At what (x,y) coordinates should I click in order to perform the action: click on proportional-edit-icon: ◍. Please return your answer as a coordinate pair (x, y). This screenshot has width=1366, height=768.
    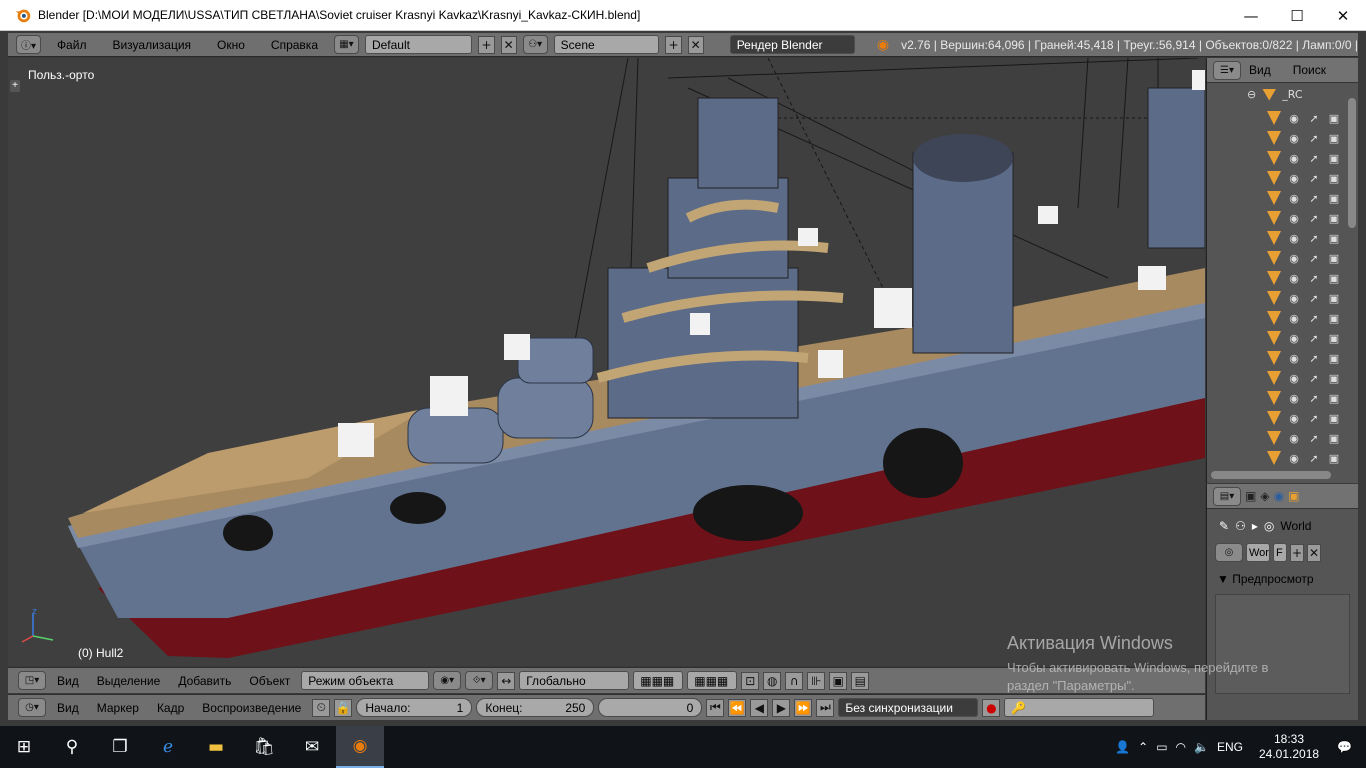
    Looking at the image, I should click on (772, 680).